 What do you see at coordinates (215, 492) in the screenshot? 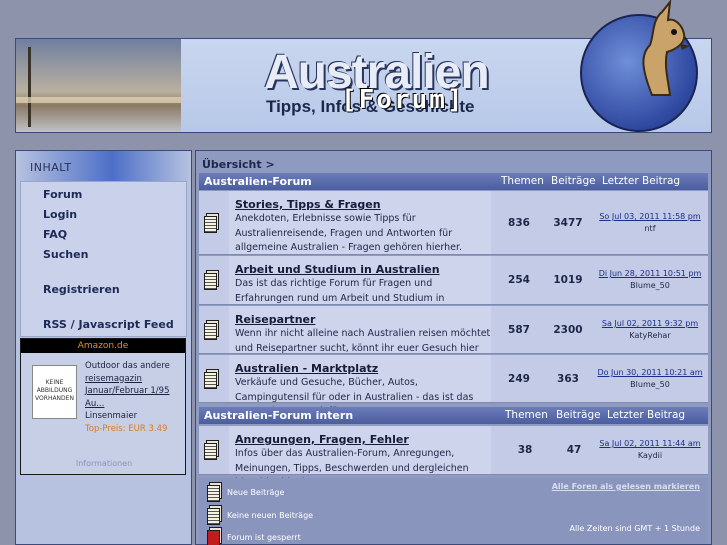
I see `new-posts-icon` at bounding box center [215, 492].